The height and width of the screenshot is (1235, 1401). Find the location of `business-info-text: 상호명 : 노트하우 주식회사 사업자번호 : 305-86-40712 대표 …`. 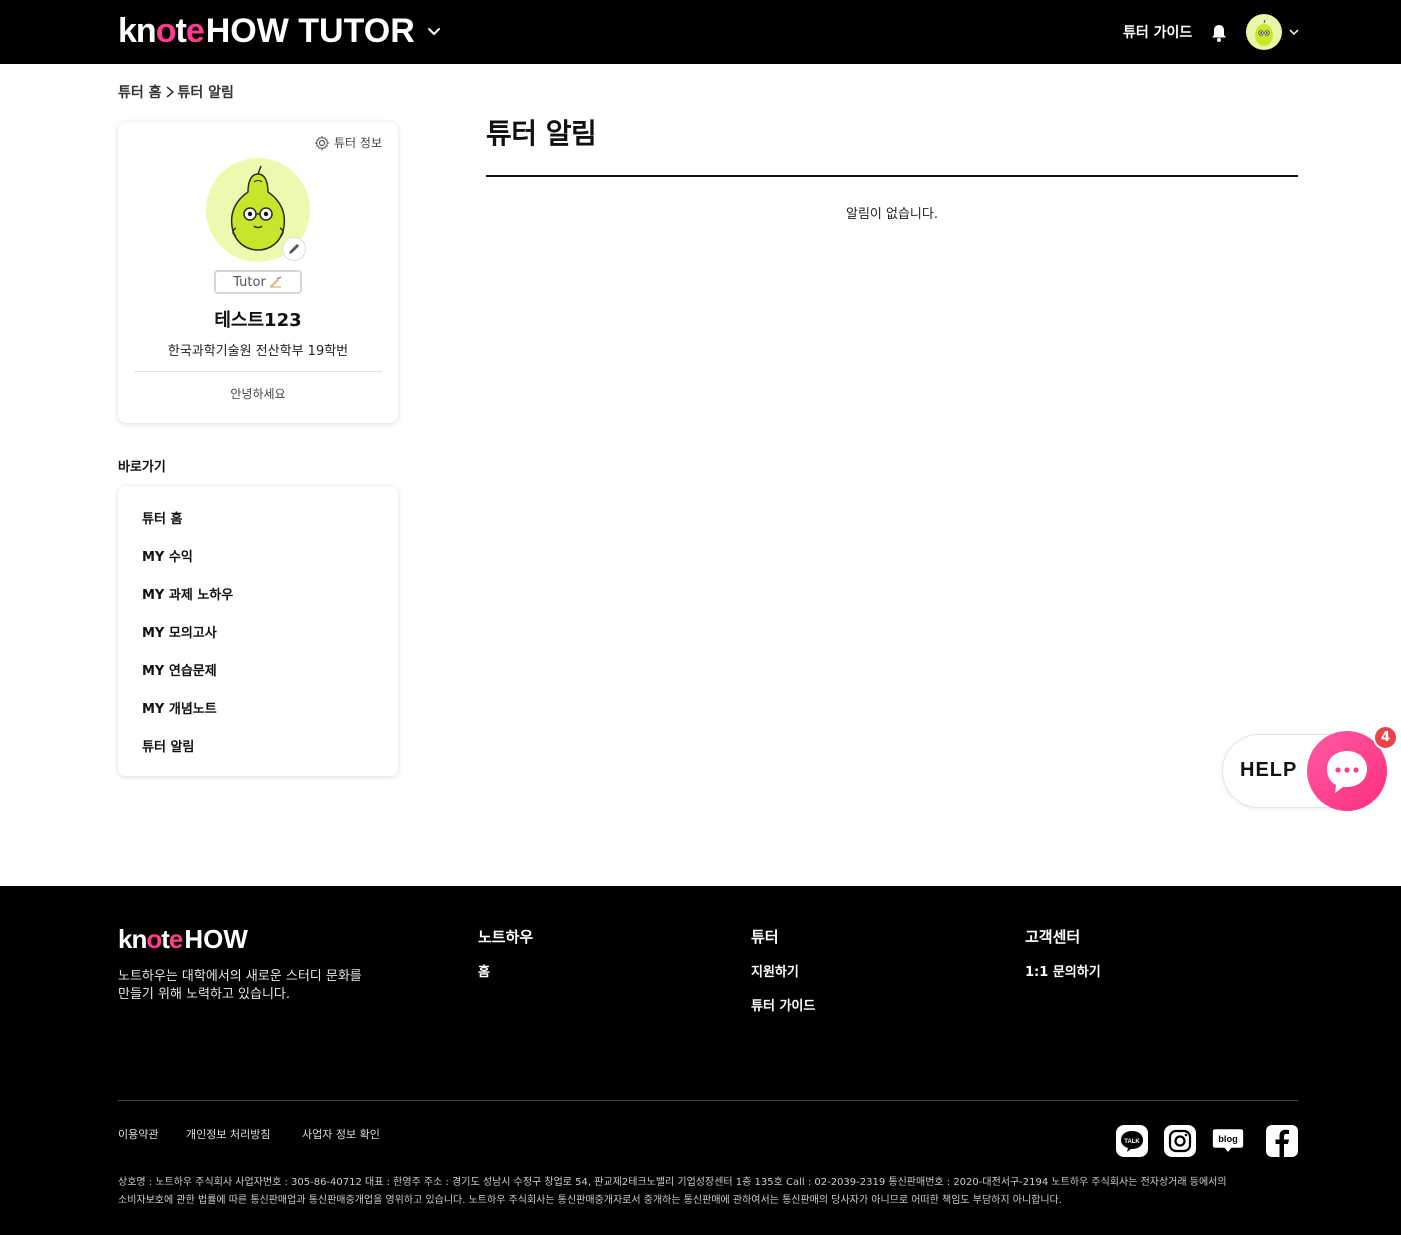

business-info-text: 상호명 : 노트하우 주식회사 사업자번호 : 305-86-40712 대표 … is located at coordinates (708, 1192).